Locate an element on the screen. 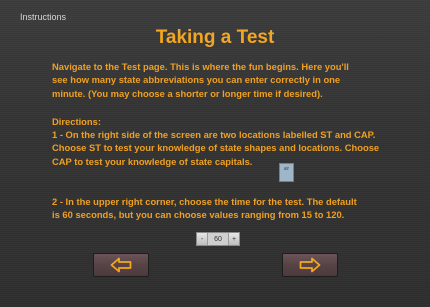 The width and height of the screenshot is (430, 307). page-title: Taking a Test is located at coordinates (215, 37).